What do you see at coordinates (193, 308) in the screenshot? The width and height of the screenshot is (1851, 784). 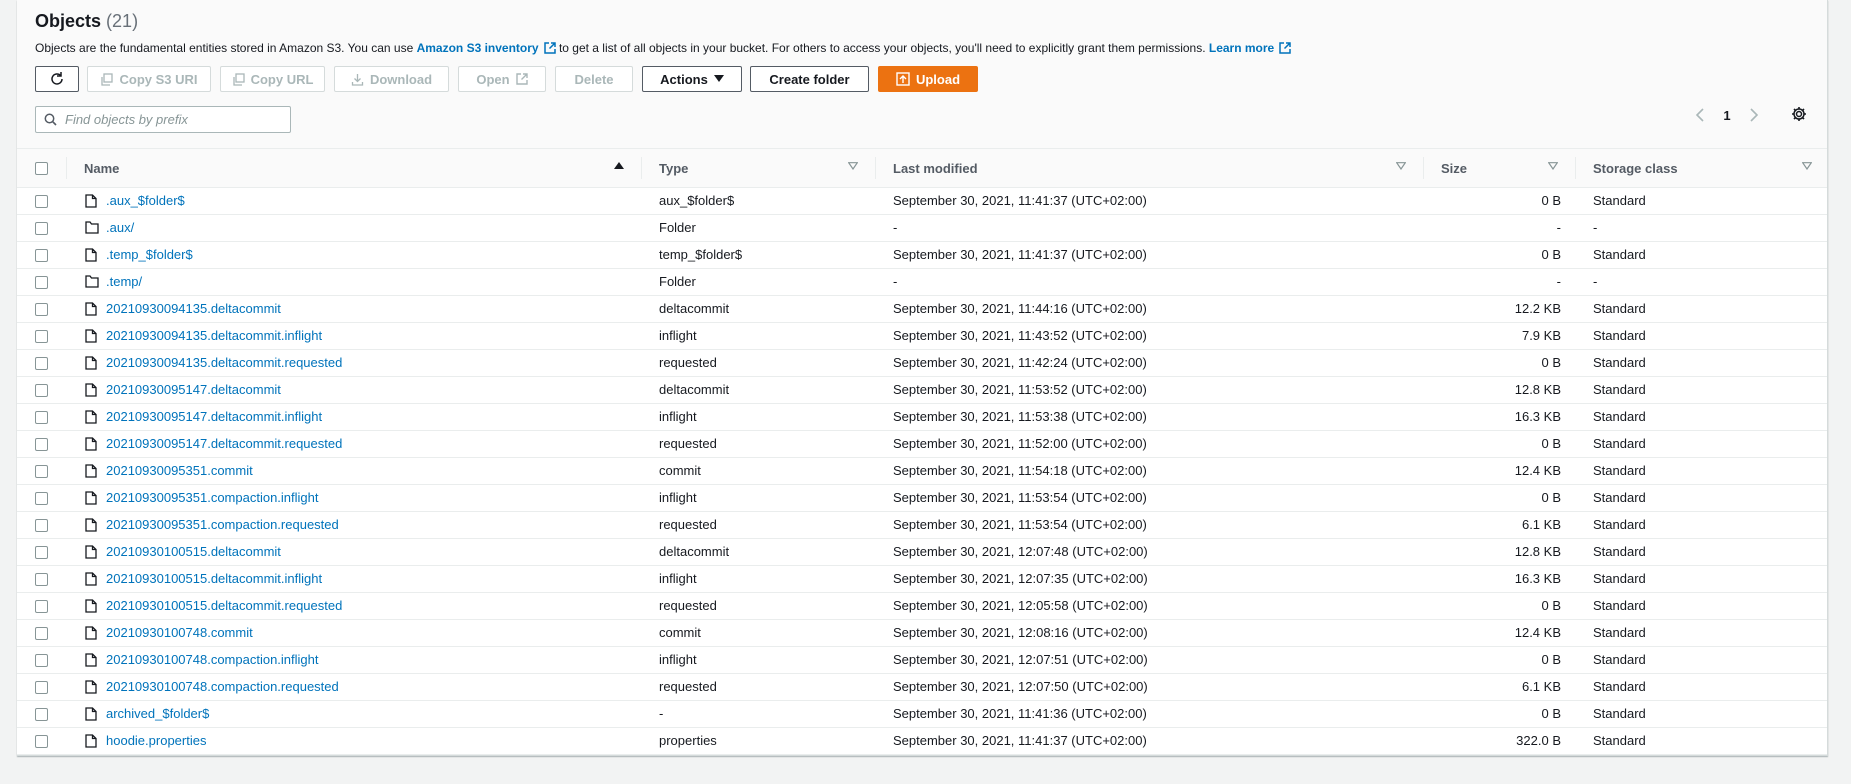 I see `object-link: 20210930094135.deltacommit` at bounding box center [193, 308].